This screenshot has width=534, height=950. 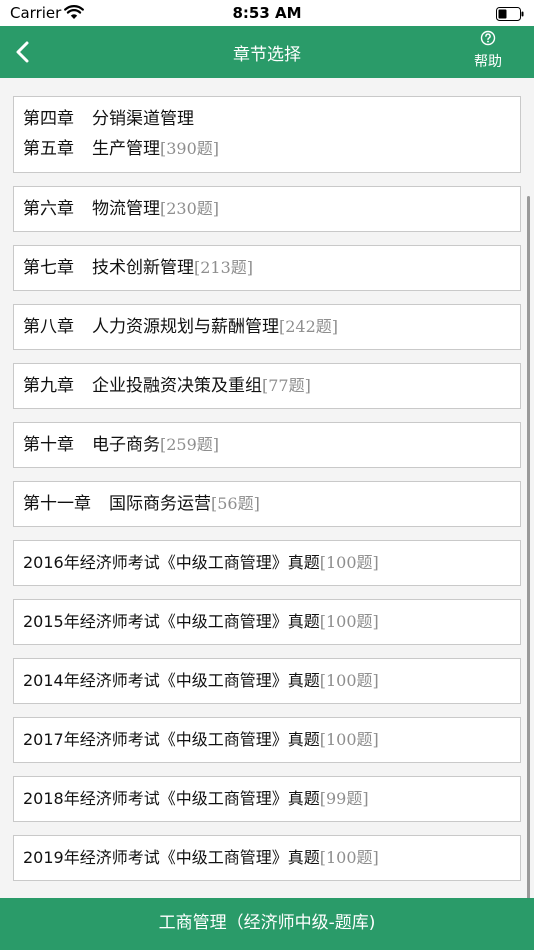 I want to click on question-count: [259题], so click(x=190, y=444).